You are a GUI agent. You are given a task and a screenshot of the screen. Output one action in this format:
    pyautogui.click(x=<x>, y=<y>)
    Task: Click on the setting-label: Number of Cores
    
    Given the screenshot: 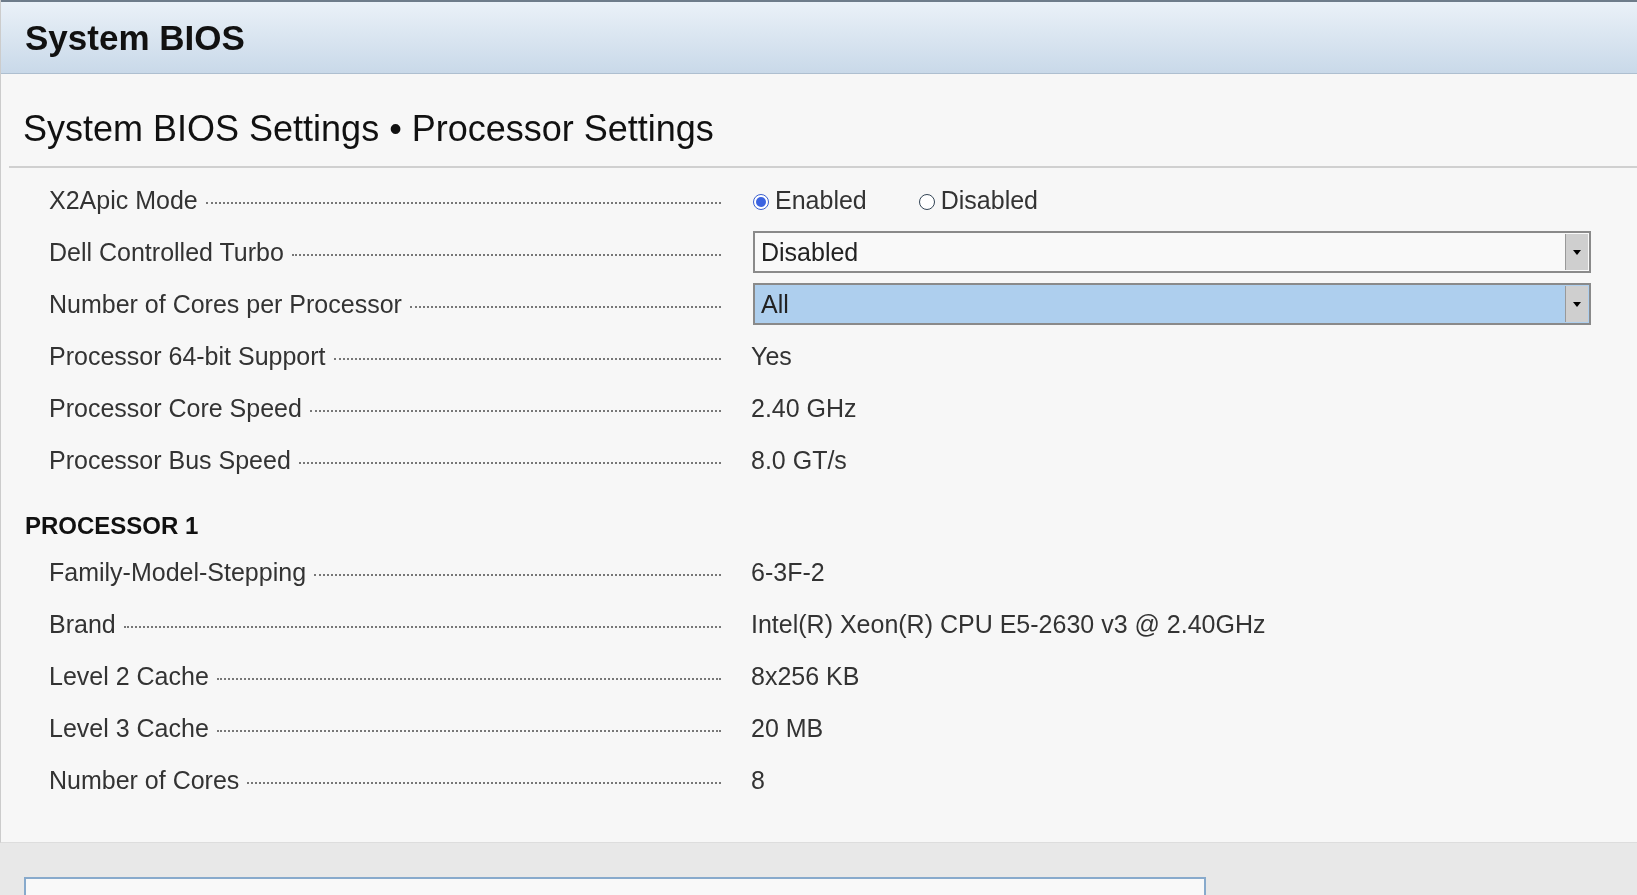 What is the action you would take?
    pyautogui.click(x=144, y=780)
    